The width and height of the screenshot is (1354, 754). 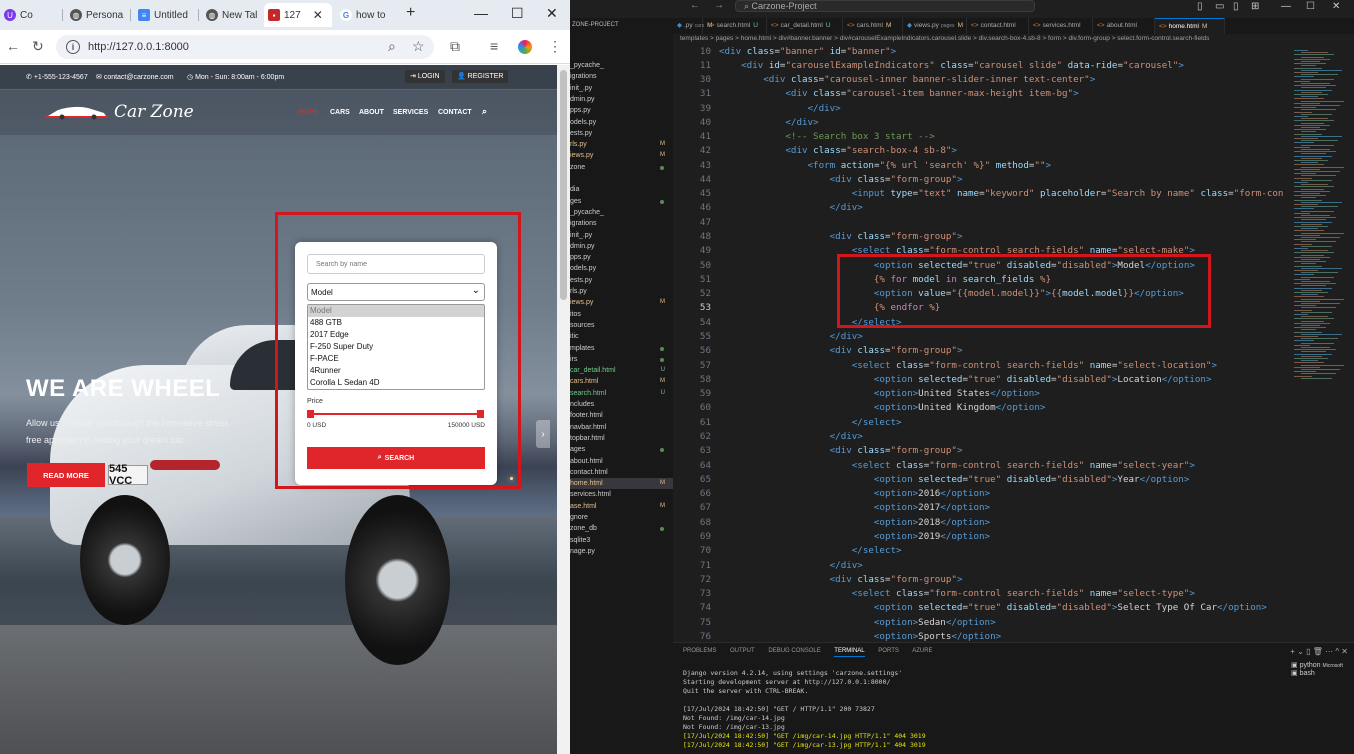 What do you see at coordinates (480, 76) in the screenshot?
I see `register-button: 👤 REGISTER` at bounding box center [480, 76].